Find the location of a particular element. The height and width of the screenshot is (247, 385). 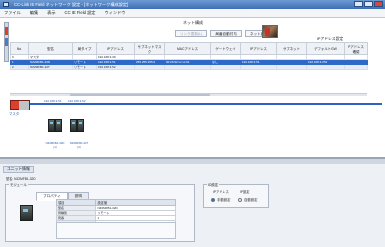

table-cell: 2 is located at coordinates (19, 67).